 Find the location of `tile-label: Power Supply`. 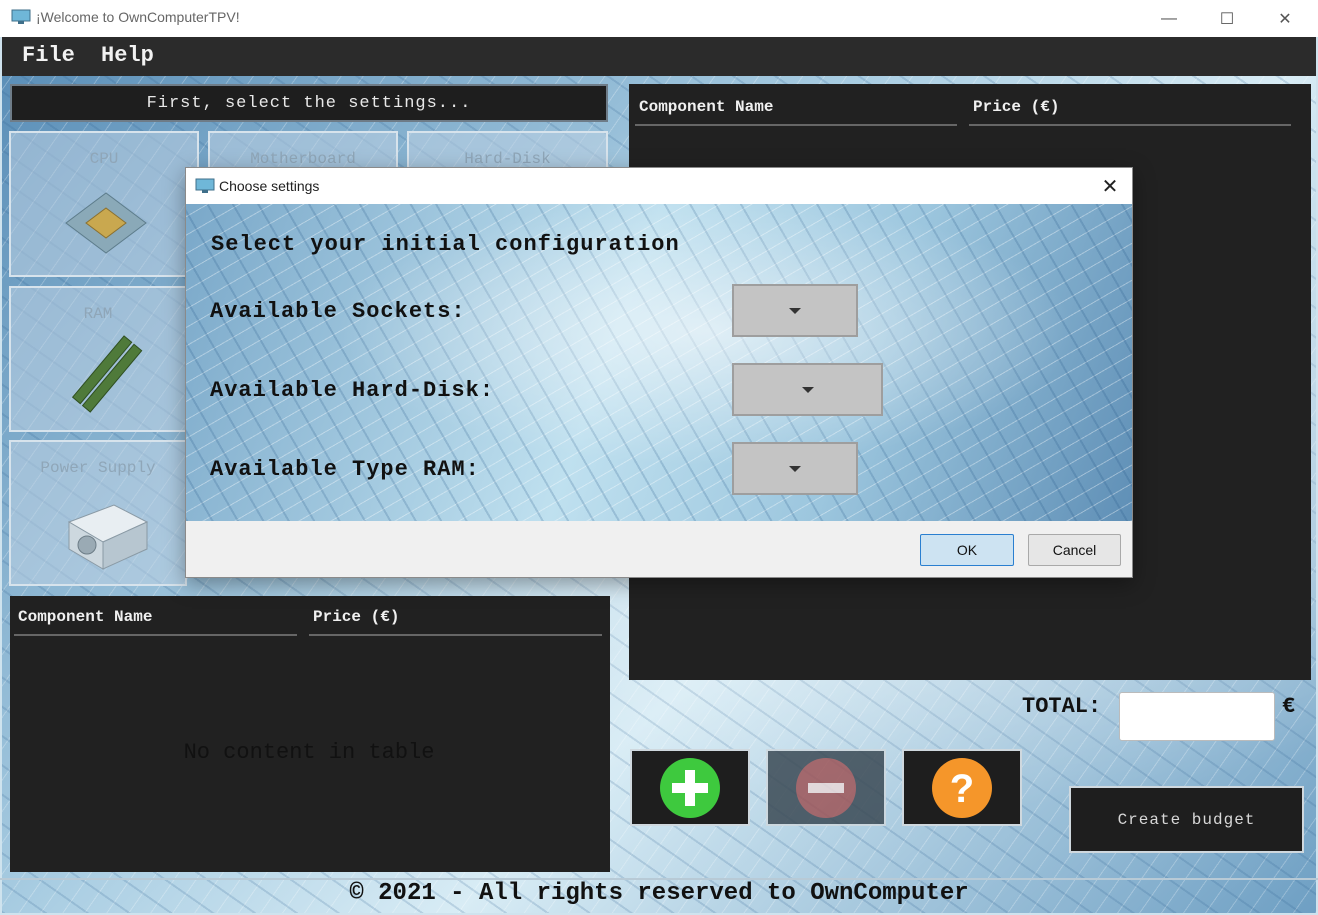

tile-label: Power Supply is located at coordinates (98, 468).